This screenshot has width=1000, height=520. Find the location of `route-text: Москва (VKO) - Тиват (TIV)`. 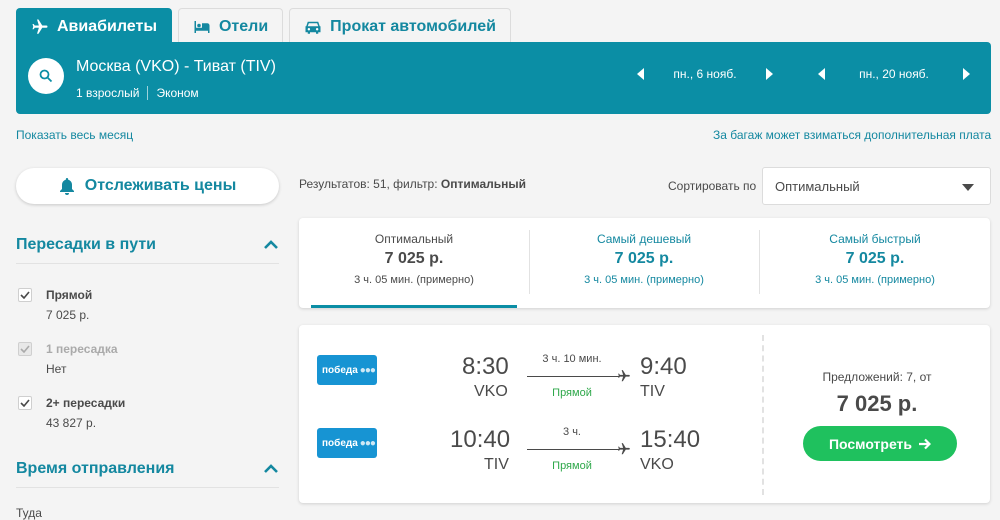

route-text: Москва (VKO) - Тиват (TIV) is located at coordinates (176, 67).